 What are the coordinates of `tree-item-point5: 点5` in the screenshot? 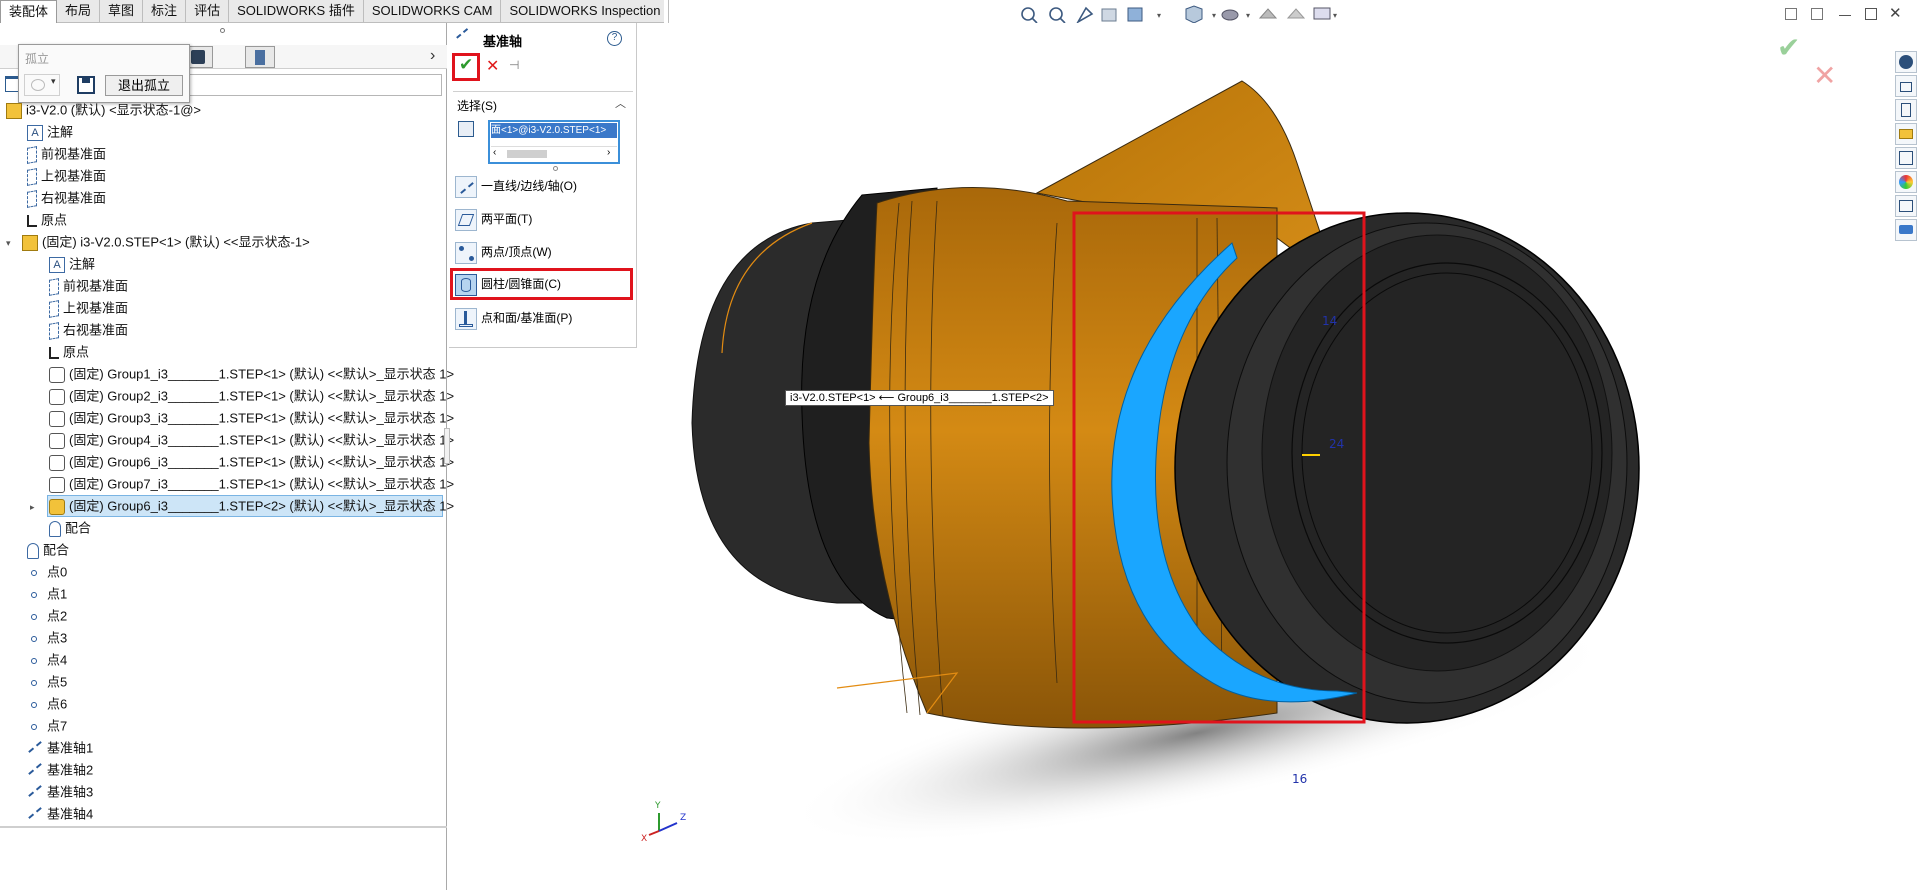 It's located at (47, 682).